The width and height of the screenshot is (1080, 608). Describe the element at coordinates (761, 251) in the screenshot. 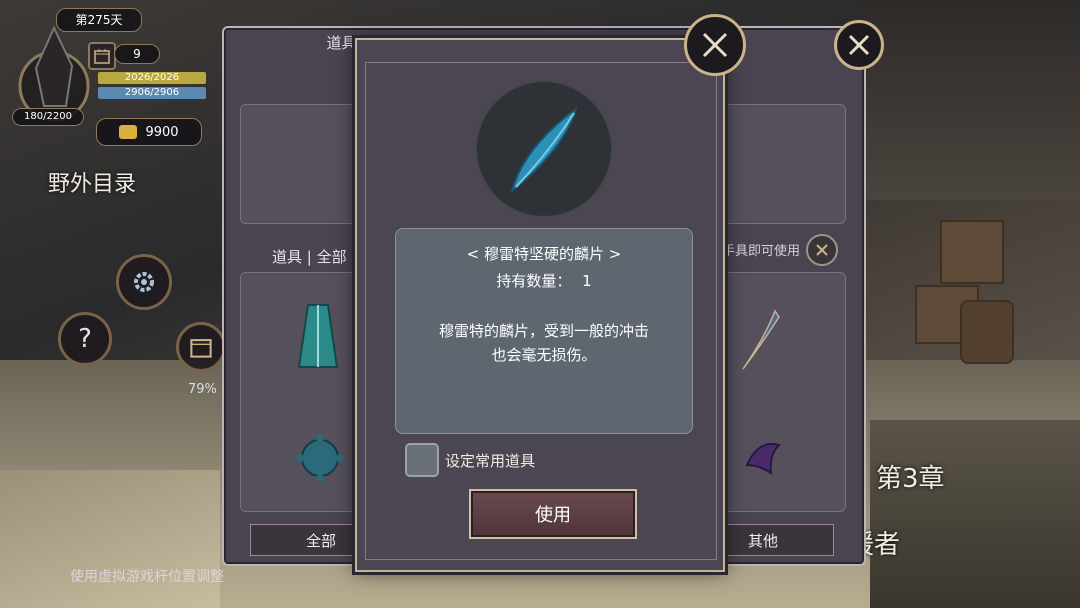

I see `usable-hint: 手具即可使用` at that location.